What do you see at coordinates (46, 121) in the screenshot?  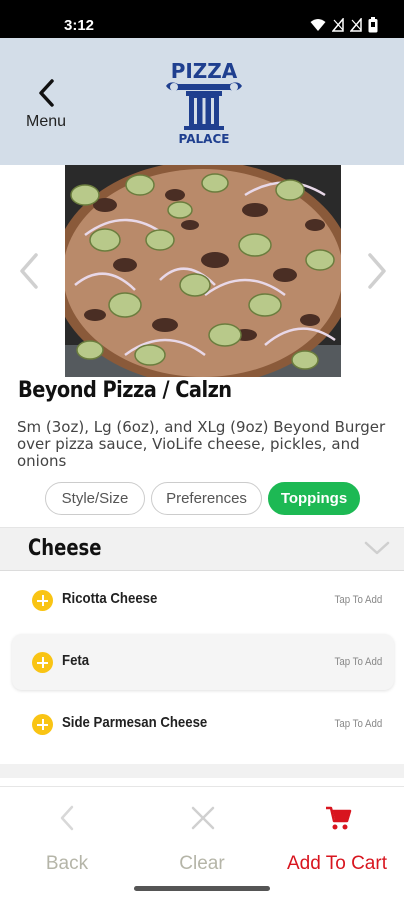 I see `menu-label: Menu` at bounding box center [46, 121].